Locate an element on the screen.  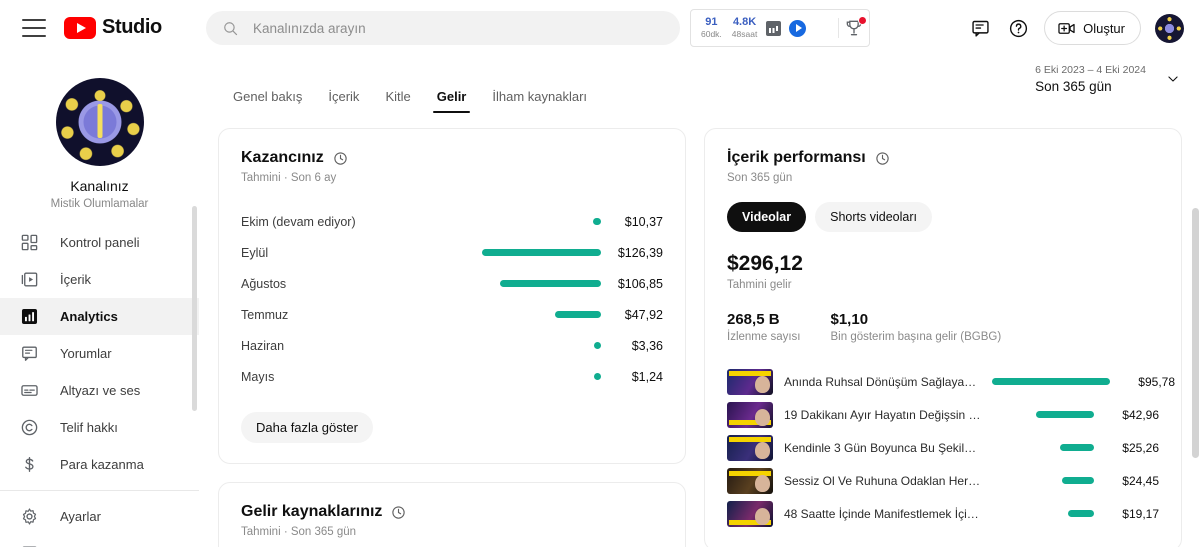
search-bar is located at coordinates (443, 28).